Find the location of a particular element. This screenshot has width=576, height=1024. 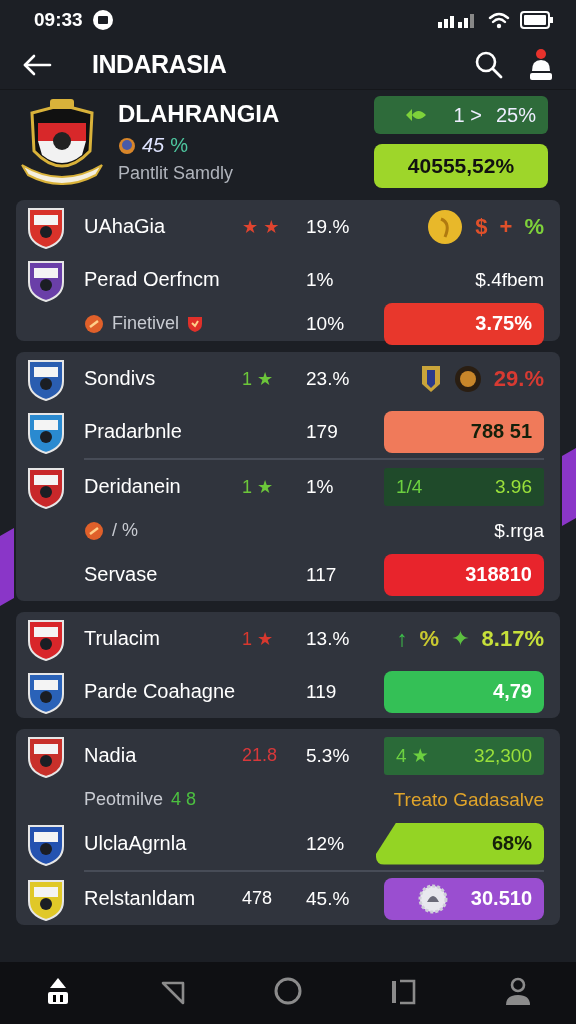

percent-text: 45.% is located at coordinates (328, 898).